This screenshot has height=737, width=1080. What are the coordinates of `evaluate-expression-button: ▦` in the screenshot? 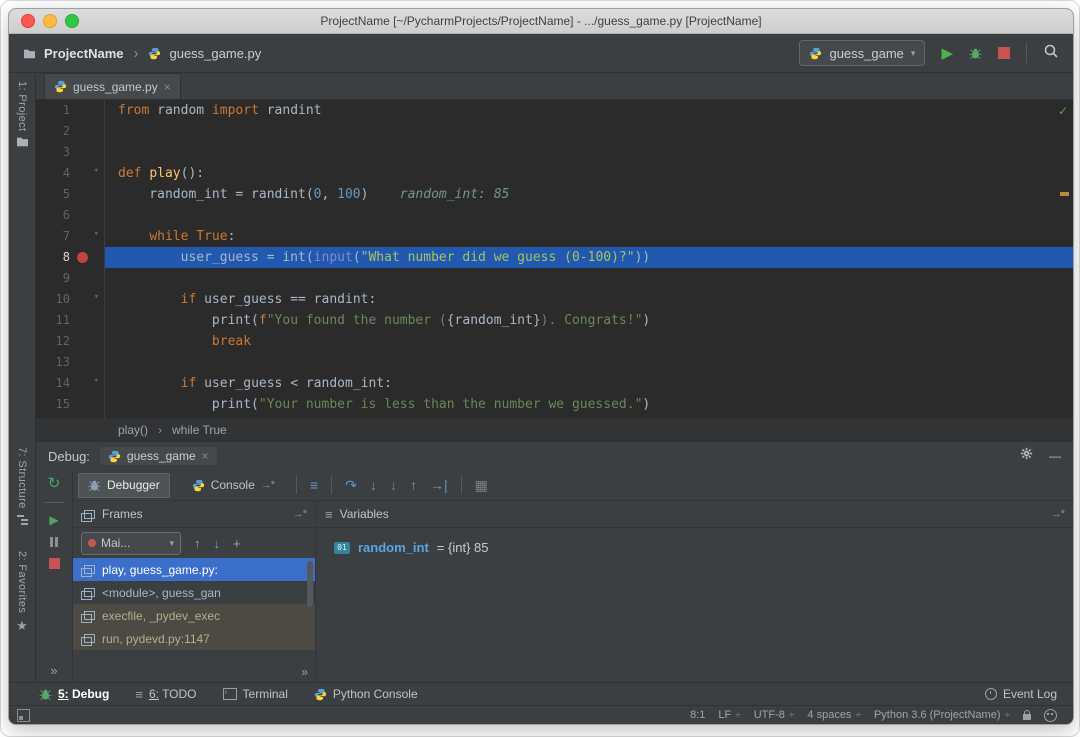 It's located at (481, 485).